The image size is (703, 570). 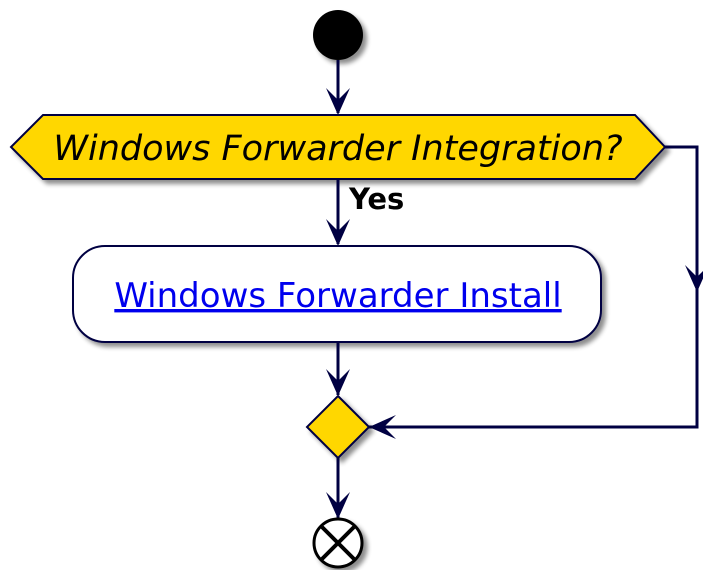 What do you see at coordinates (337, 149) in the screenshot?
I see `decision-question: Windows Forwarder Integration?` at bounding box center [337, 149].